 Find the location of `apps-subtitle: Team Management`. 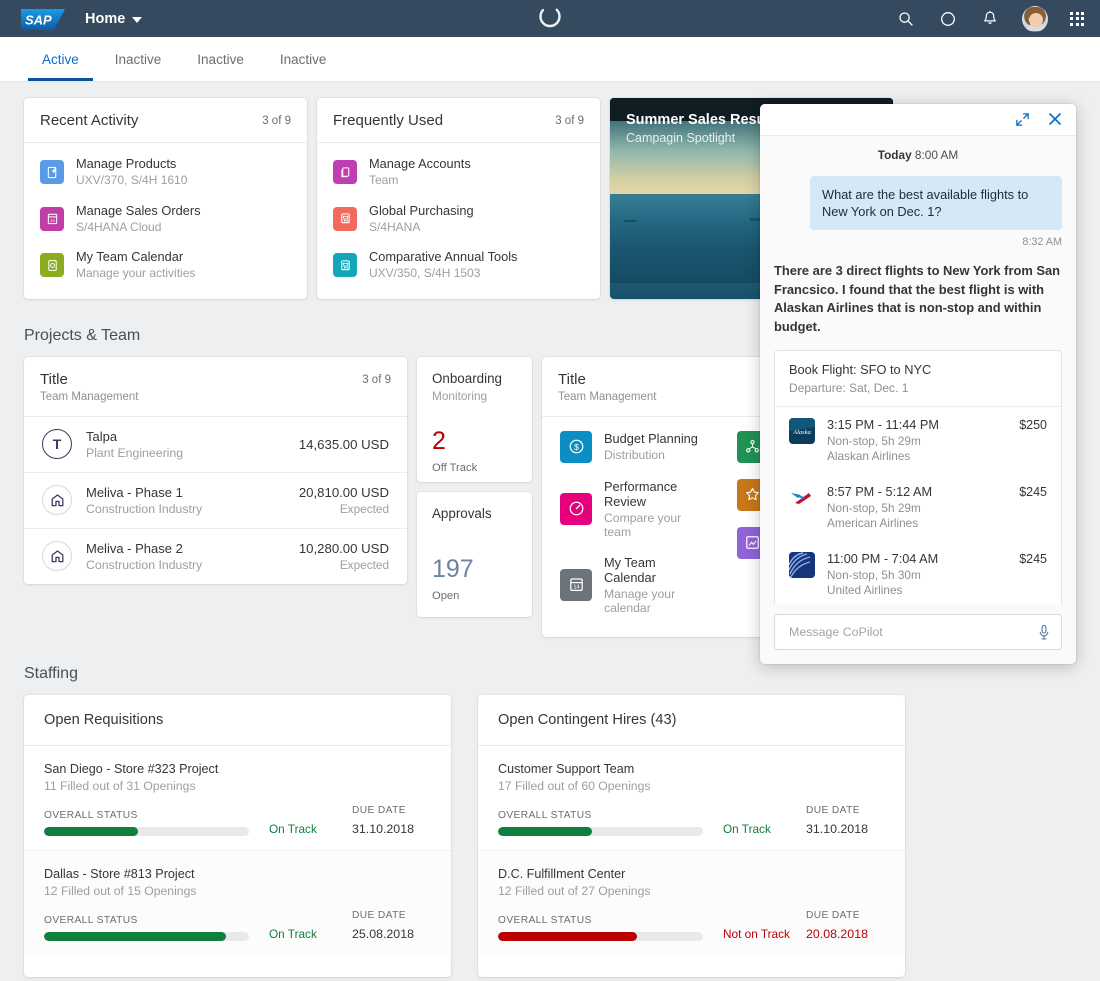

apps-subtitle: Team Management is located at coordinates (607, 396).